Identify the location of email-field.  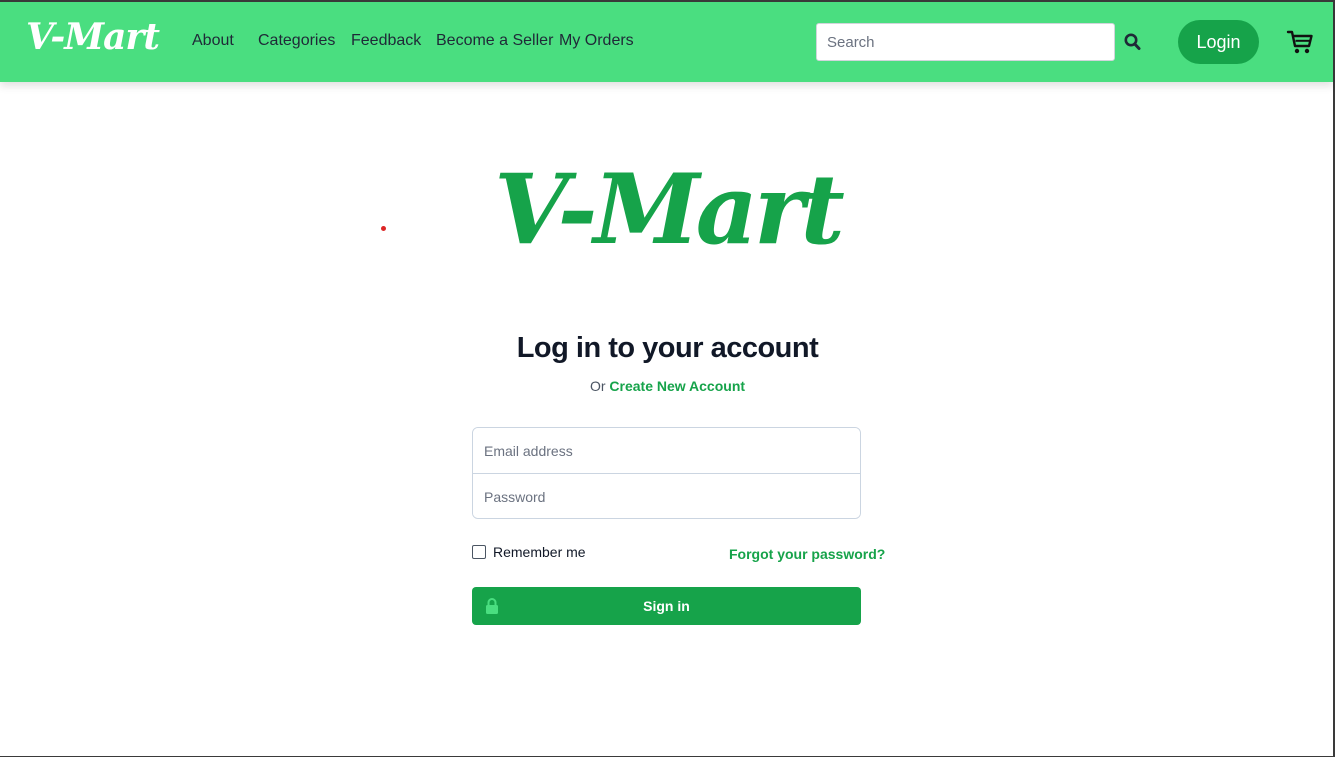
(666, 450).